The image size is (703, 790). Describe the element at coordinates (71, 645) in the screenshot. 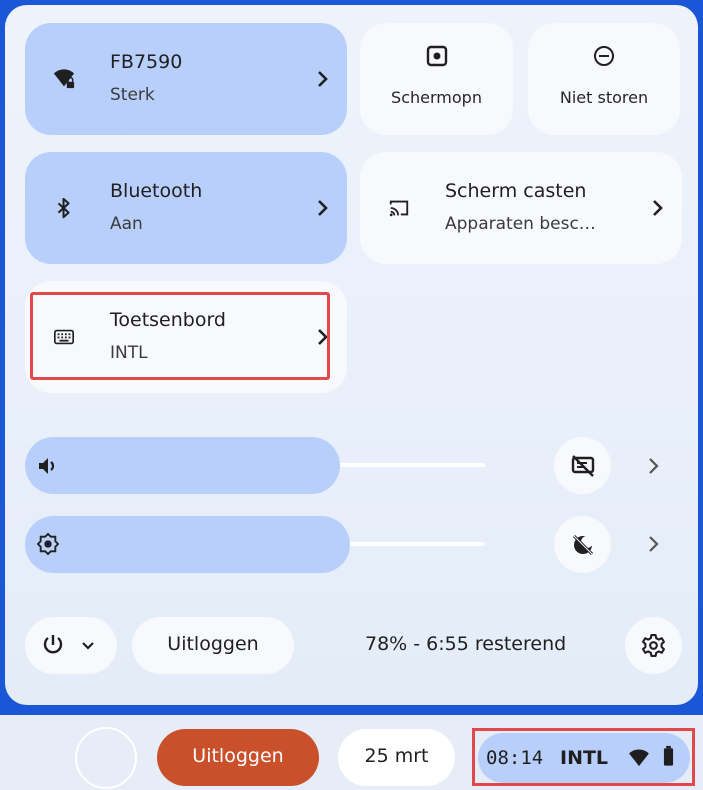

I see `power-menu-button` at that location.